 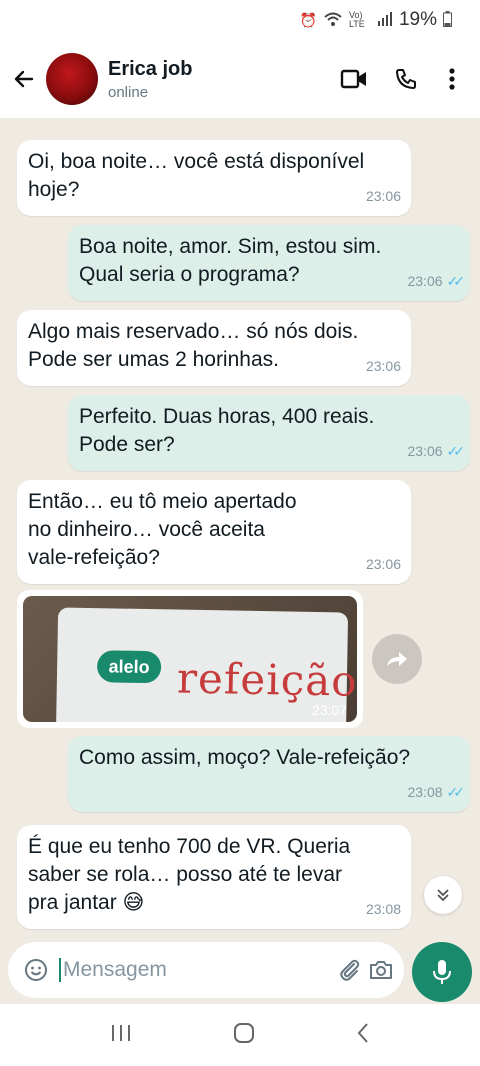 I want to click on message-text: saber se rola… posso até te levar, so click(x=185, y=874).